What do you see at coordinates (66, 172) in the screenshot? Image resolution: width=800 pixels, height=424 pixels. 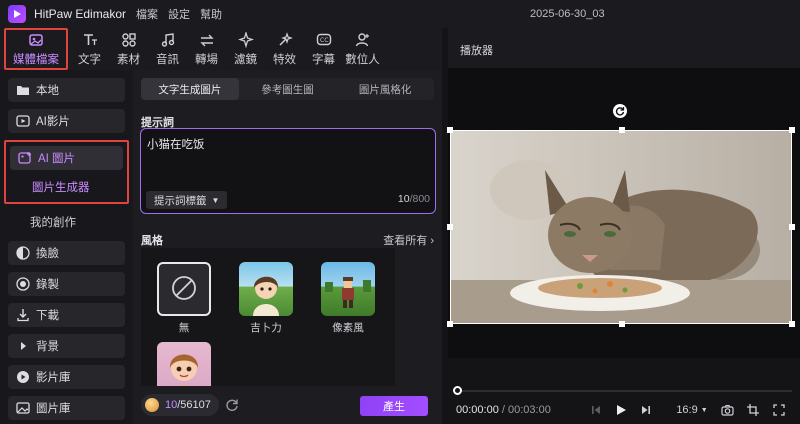 I see `sidebar-group-ai-image: AI 圖片 圖片生成器` at bounding box center [66, 172].